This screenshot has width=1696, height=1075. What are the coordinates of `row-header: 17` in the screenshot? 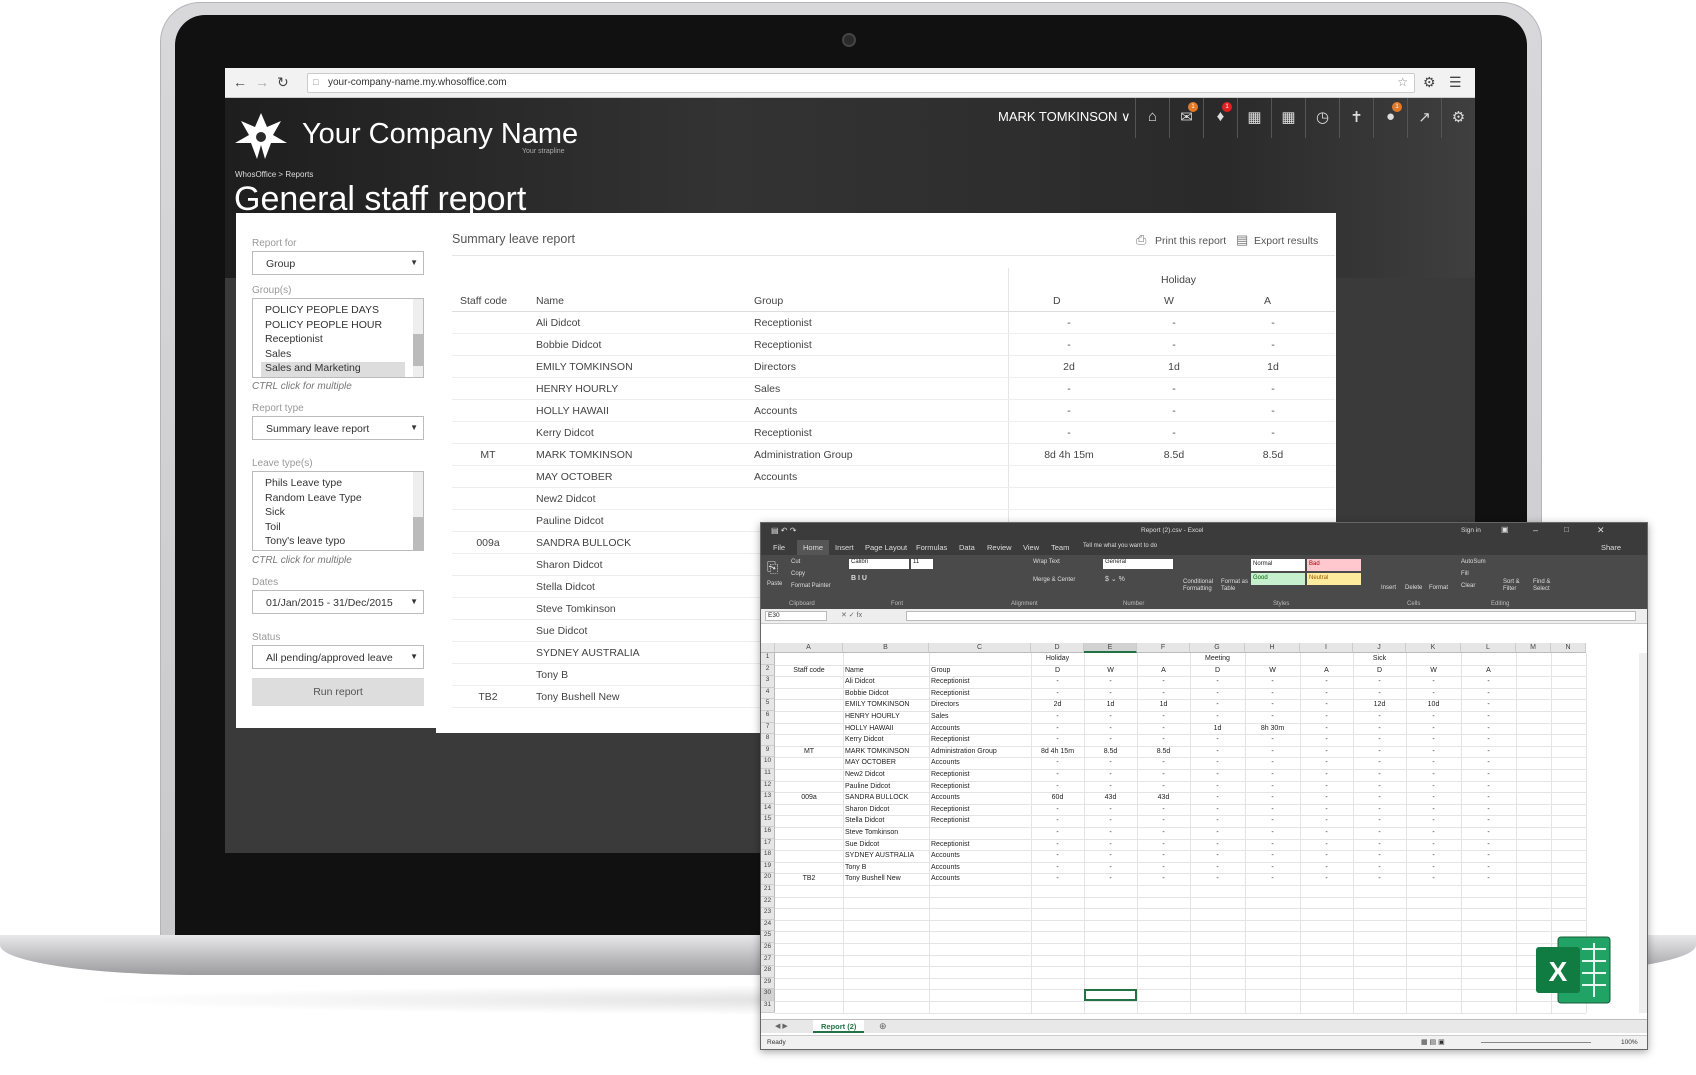 It's located at (768, 844).